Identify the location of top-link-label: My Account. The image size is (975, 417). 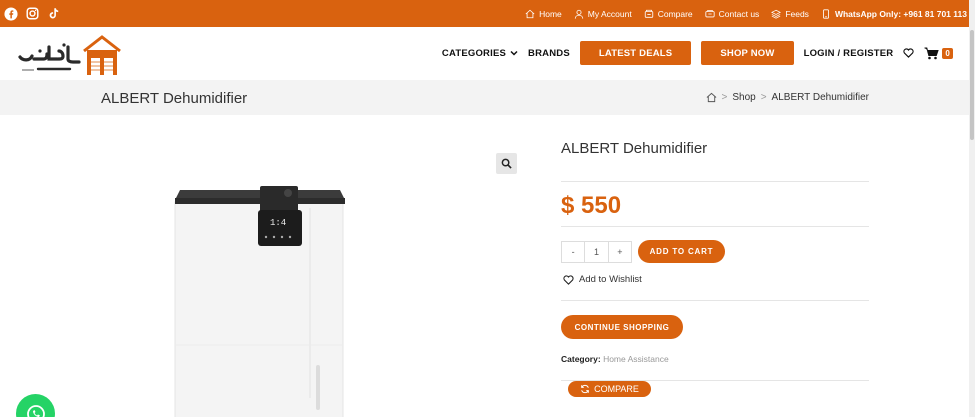
(609, 13).